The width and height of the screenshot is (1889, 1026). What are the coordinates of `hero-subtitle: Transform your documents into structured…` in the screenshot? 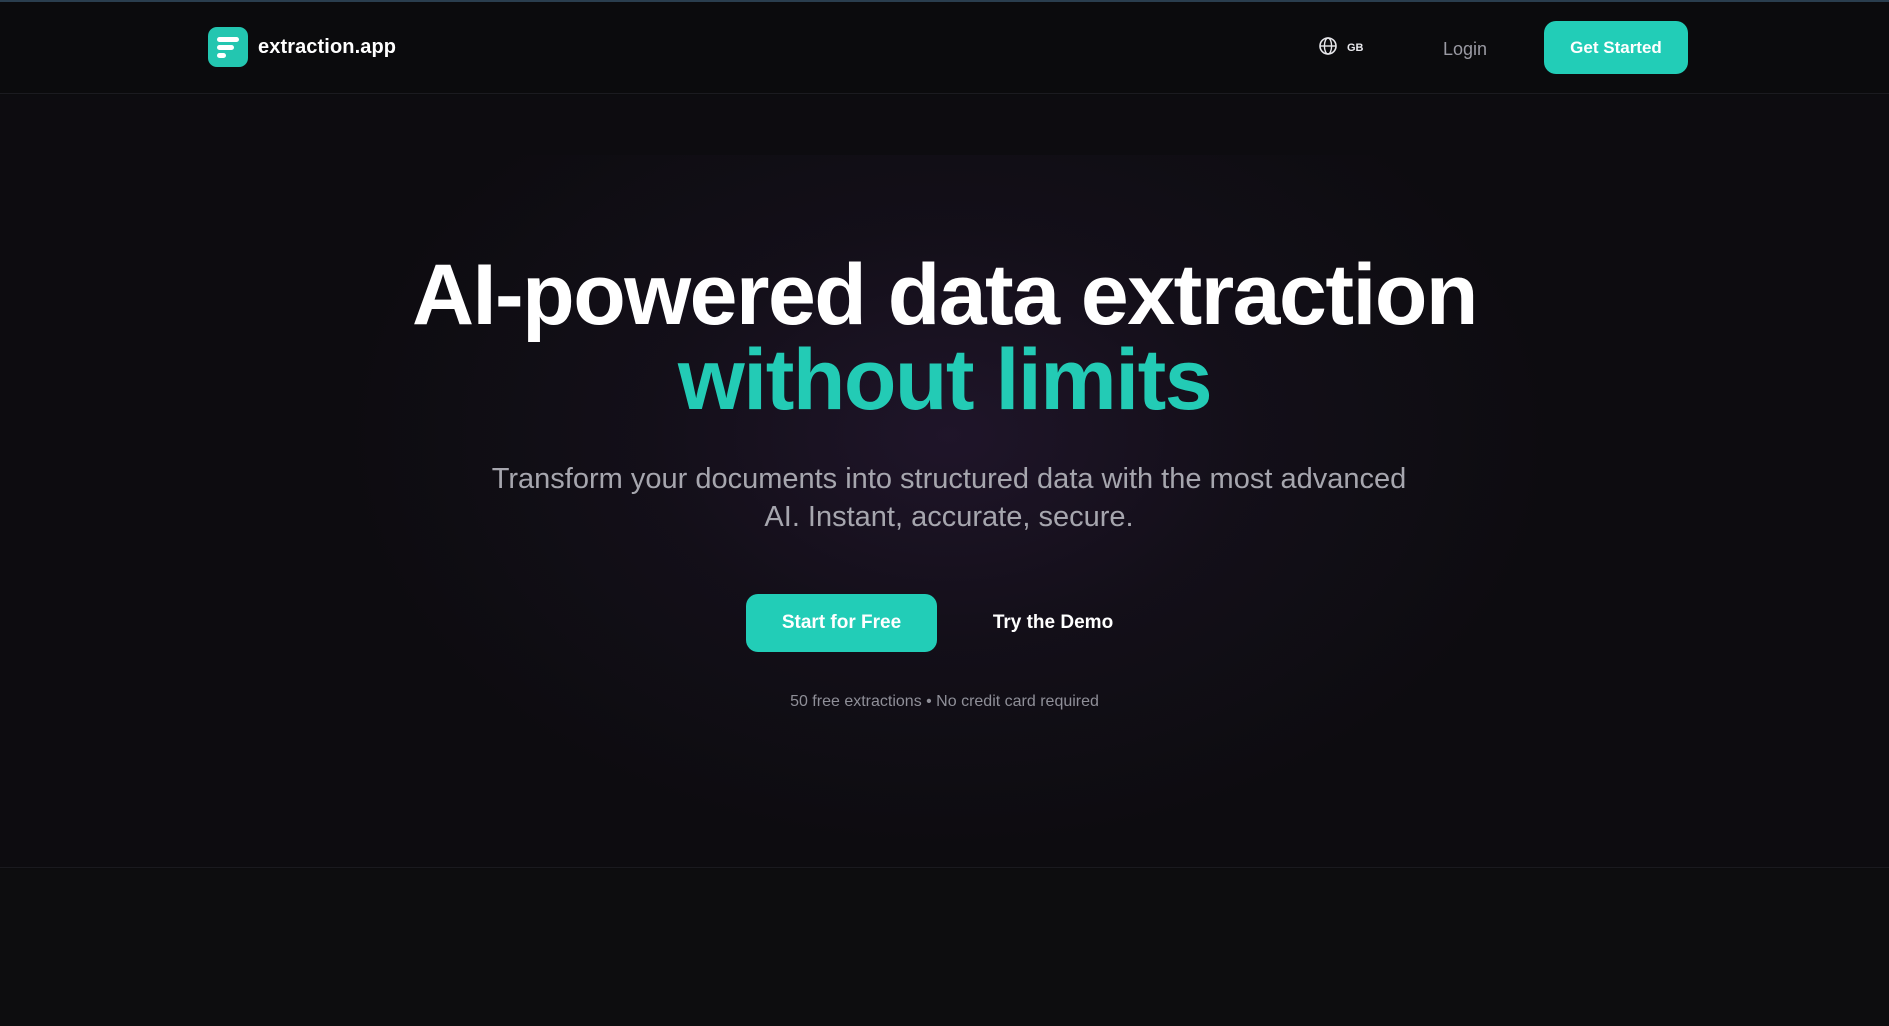 It's located at (949, 498).